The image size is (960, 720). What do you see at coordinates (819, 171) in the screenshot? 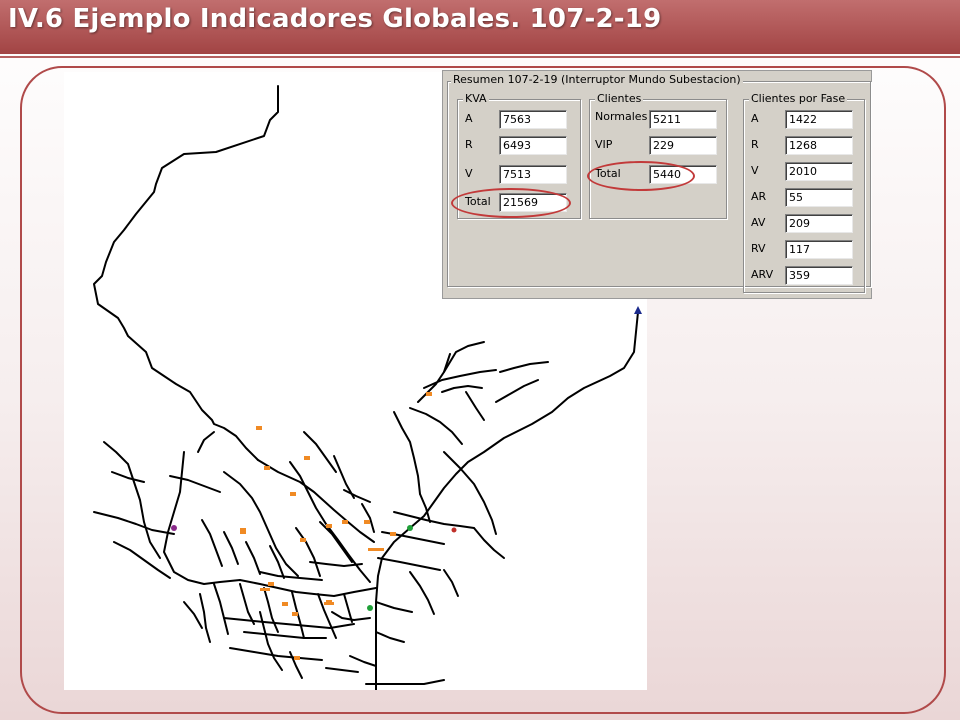
I see `fase-field-v: 2010` at bounding box center [819, 171].